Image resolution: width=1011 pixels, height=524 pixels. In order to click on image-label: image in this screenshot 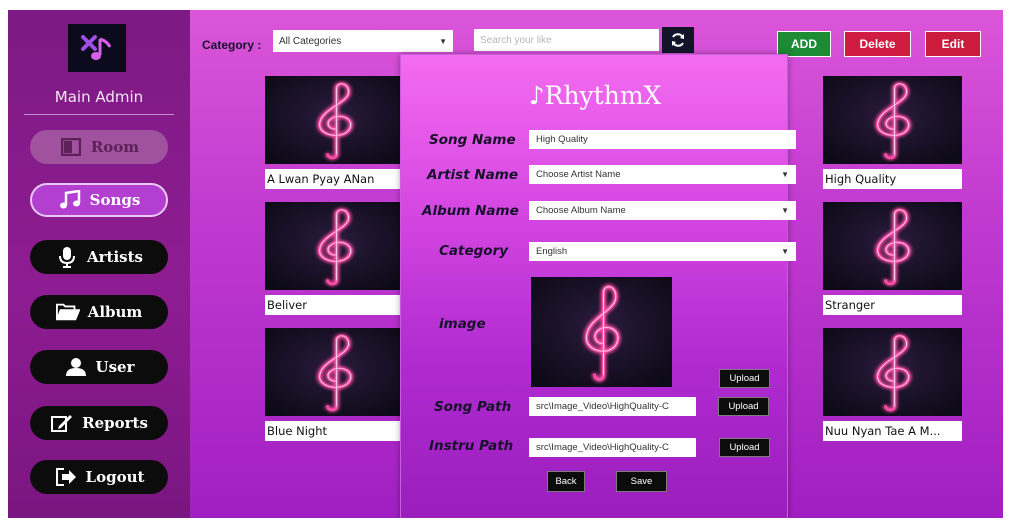, I will do `click(462, 324)`.